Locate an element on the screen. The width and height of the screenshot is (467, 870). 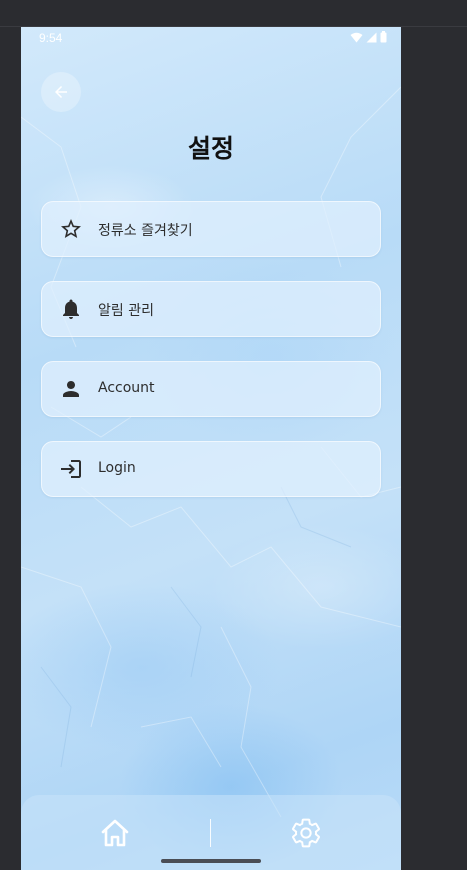
home-icon is located at coordinates (115, 833).